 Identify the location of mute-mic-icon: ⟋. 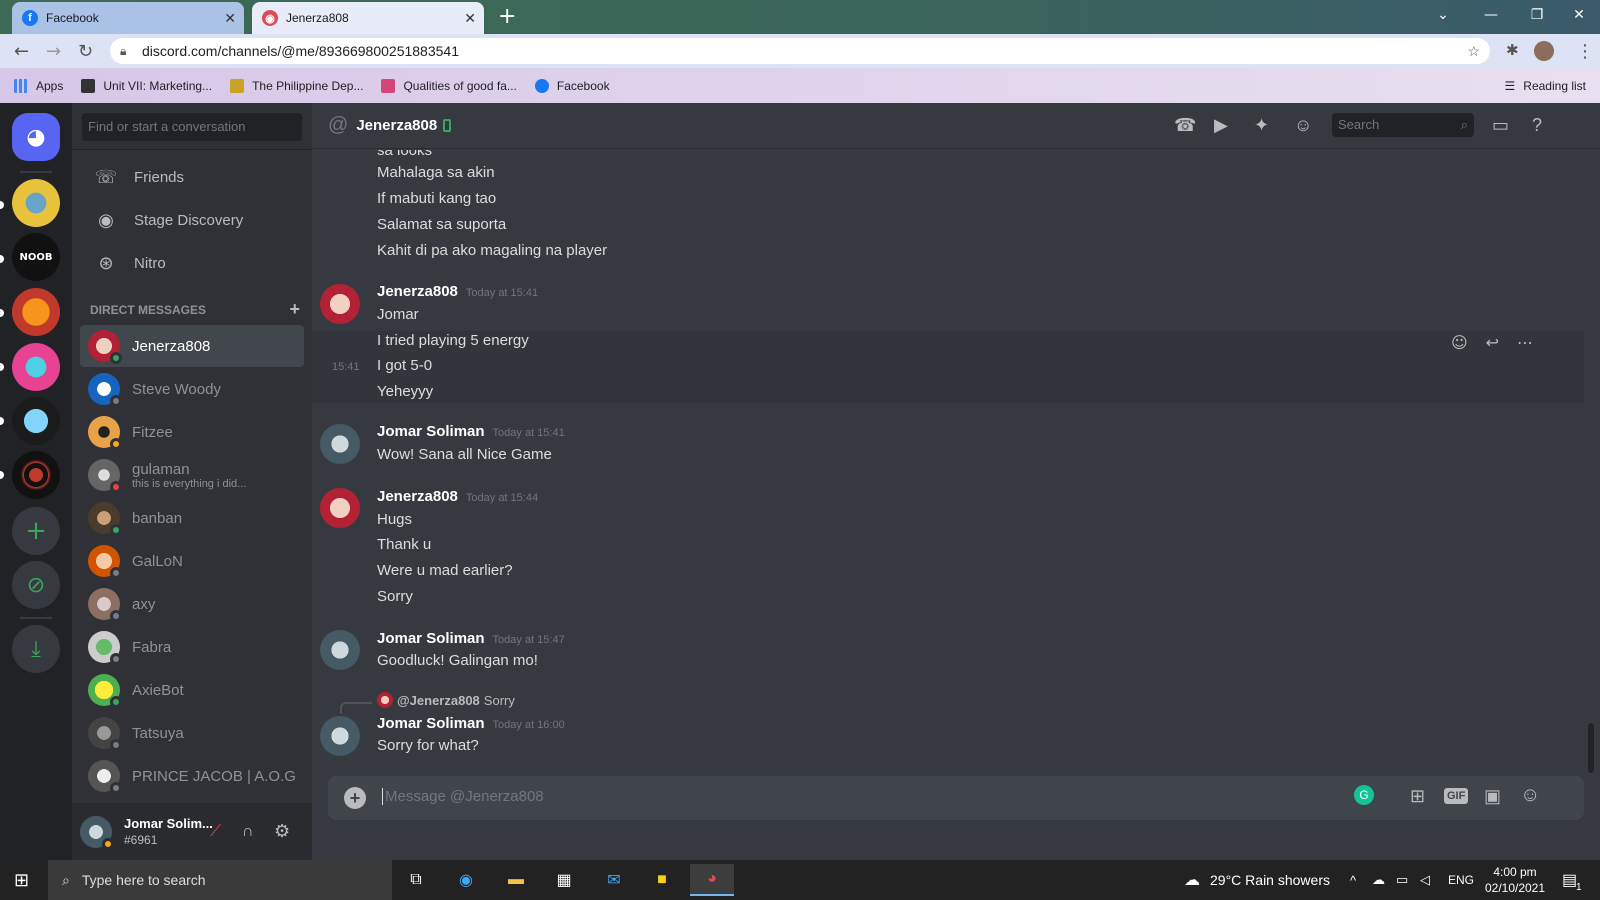
(215, 832).